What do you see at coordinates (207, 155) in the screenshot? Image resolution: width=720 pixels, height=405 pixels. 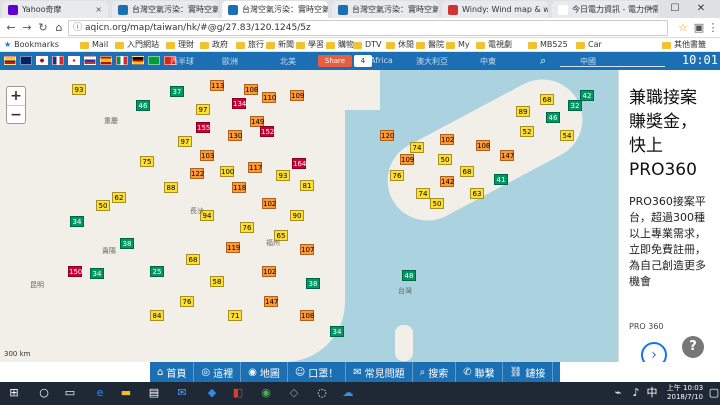 I see `aqi-station-marker: 103` at bounding box center [207, 155].